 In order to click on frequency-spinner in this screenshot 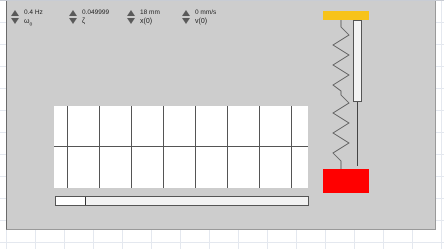, I will do `click(15, 18)`.